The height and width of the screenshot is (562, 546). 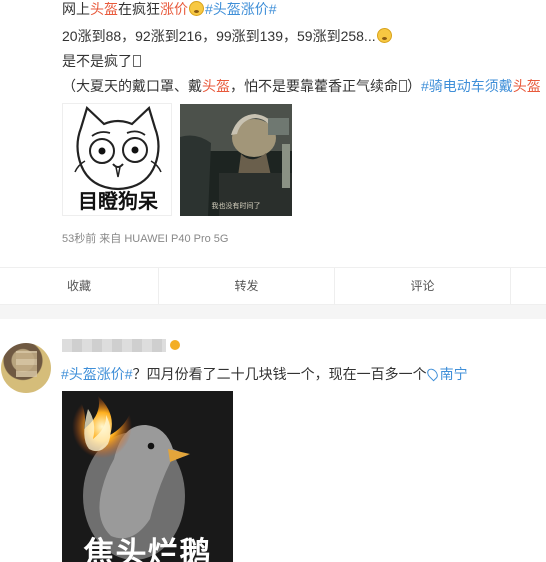 I want to click on meme-image-goose: 焦头烂鹅, so click(x=147, y=476).